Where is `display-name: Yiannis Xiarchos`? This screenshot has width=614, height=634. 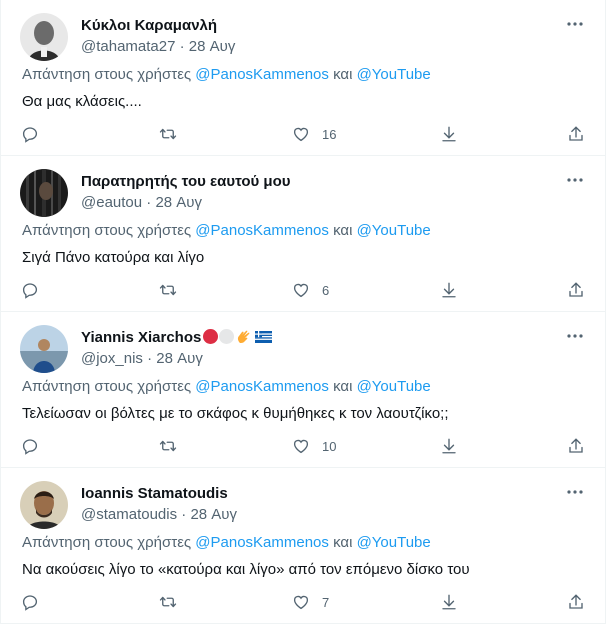
display-name: Yiannis Xiarchos is located at coordinates (177, 337).